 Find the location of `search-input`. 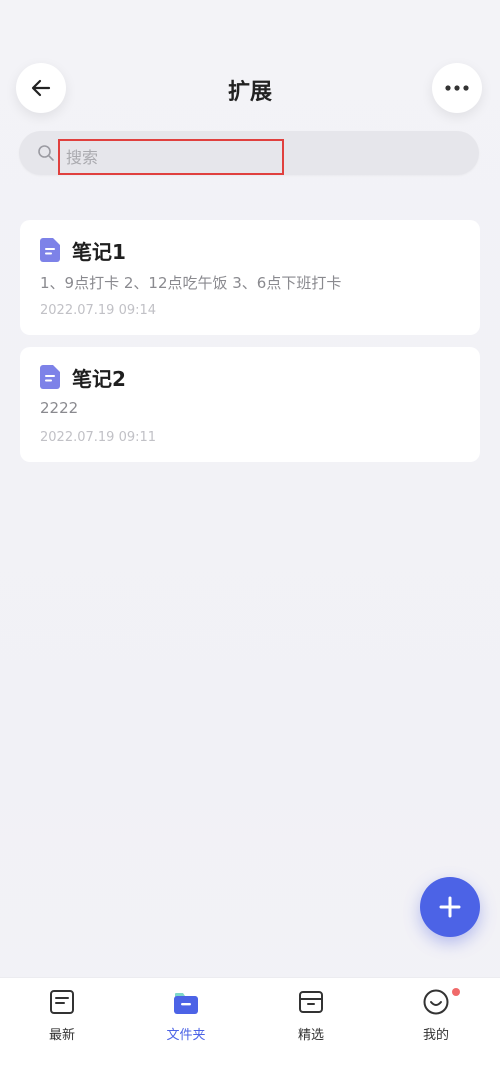

search-input is located at coordinates (171, 157).